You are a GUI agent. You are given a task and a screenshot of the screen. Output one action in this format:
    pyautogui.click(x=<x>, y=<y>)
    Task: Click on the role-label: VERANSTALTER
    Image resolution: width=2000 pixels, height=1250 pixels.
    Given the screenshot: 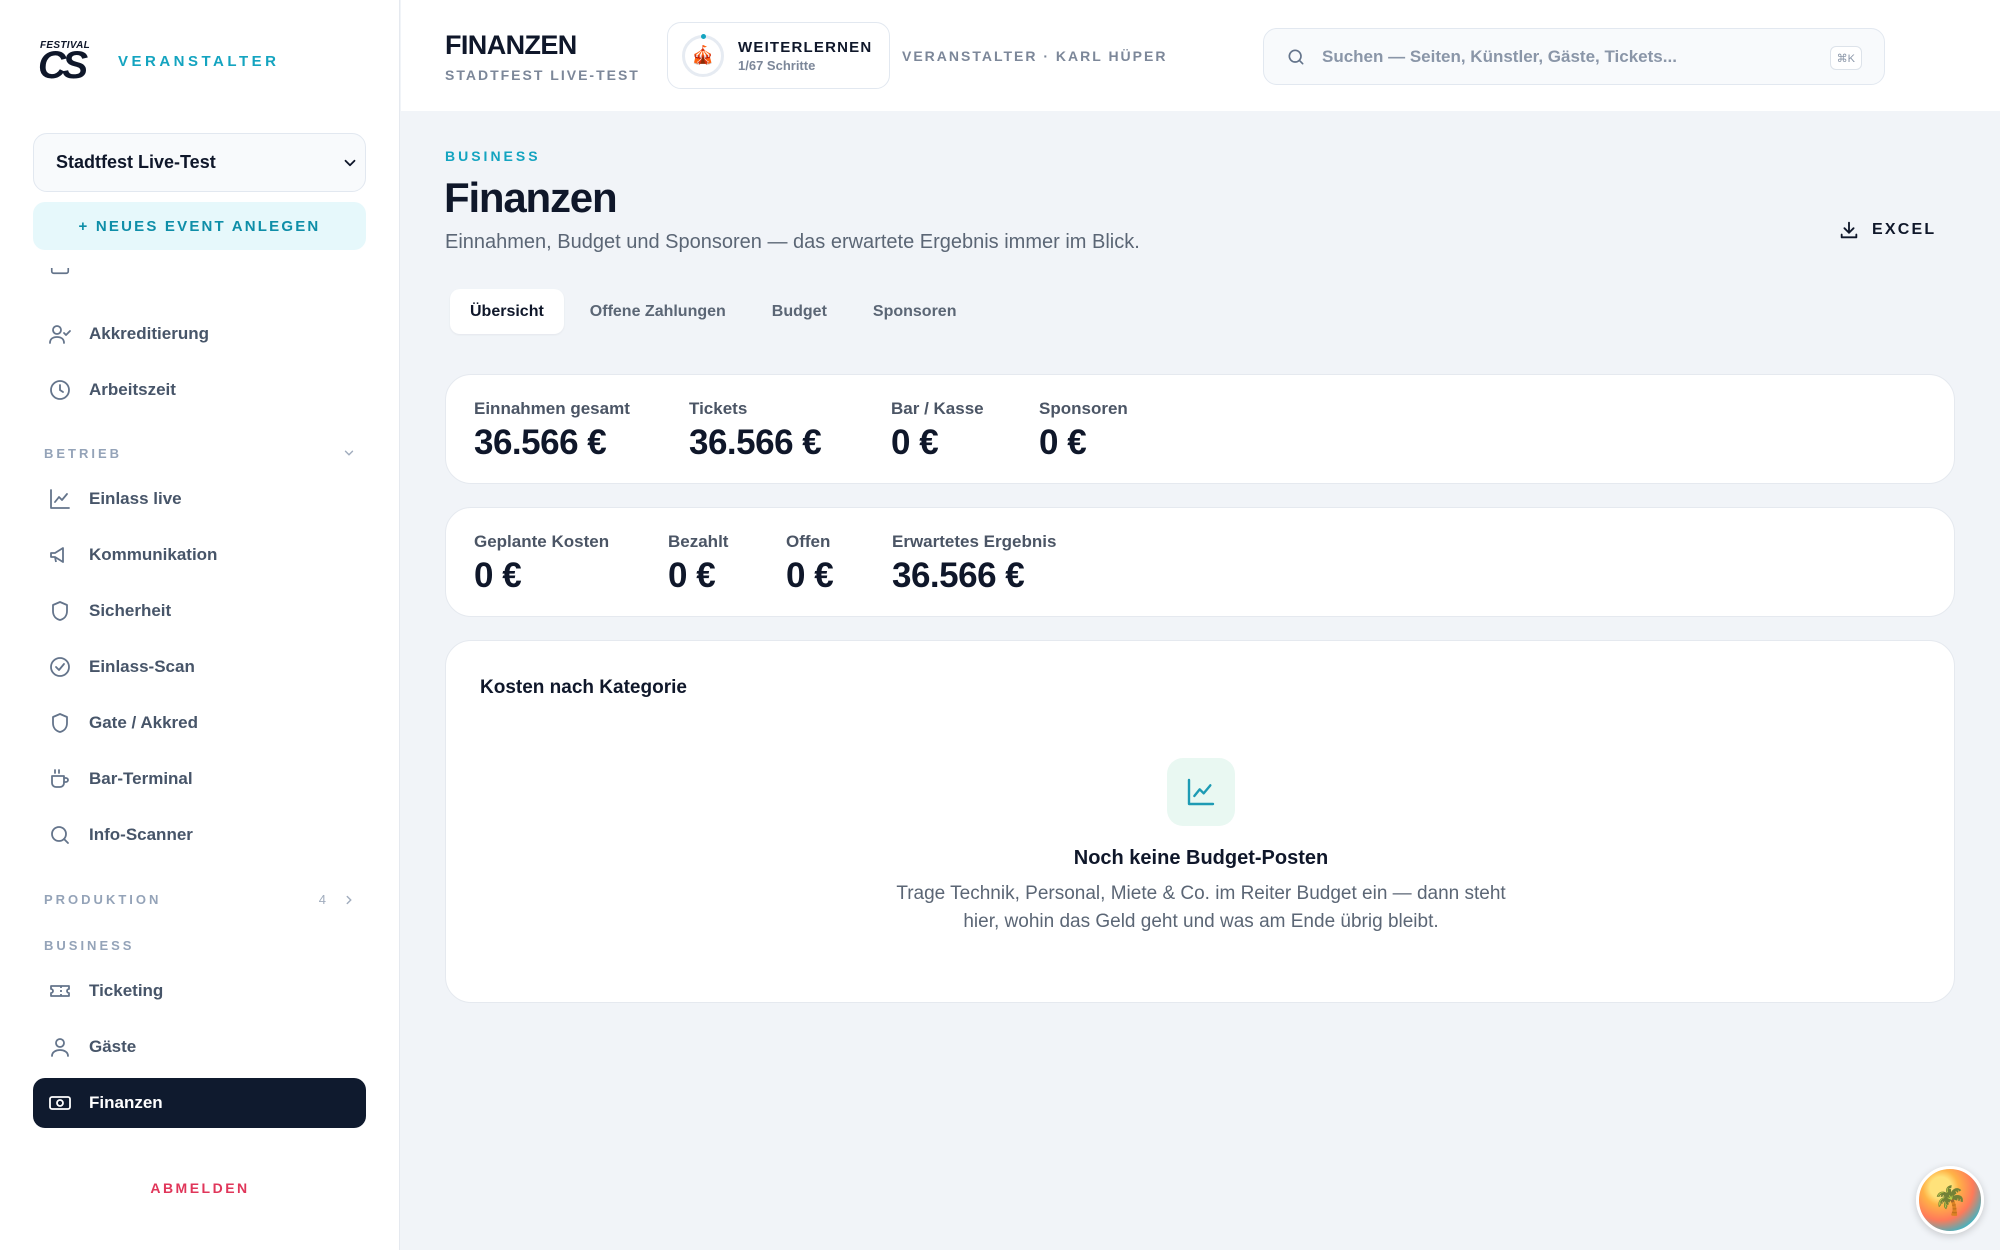 What is the action you would take?
    pyautogui.click(x=199, y=61)
    